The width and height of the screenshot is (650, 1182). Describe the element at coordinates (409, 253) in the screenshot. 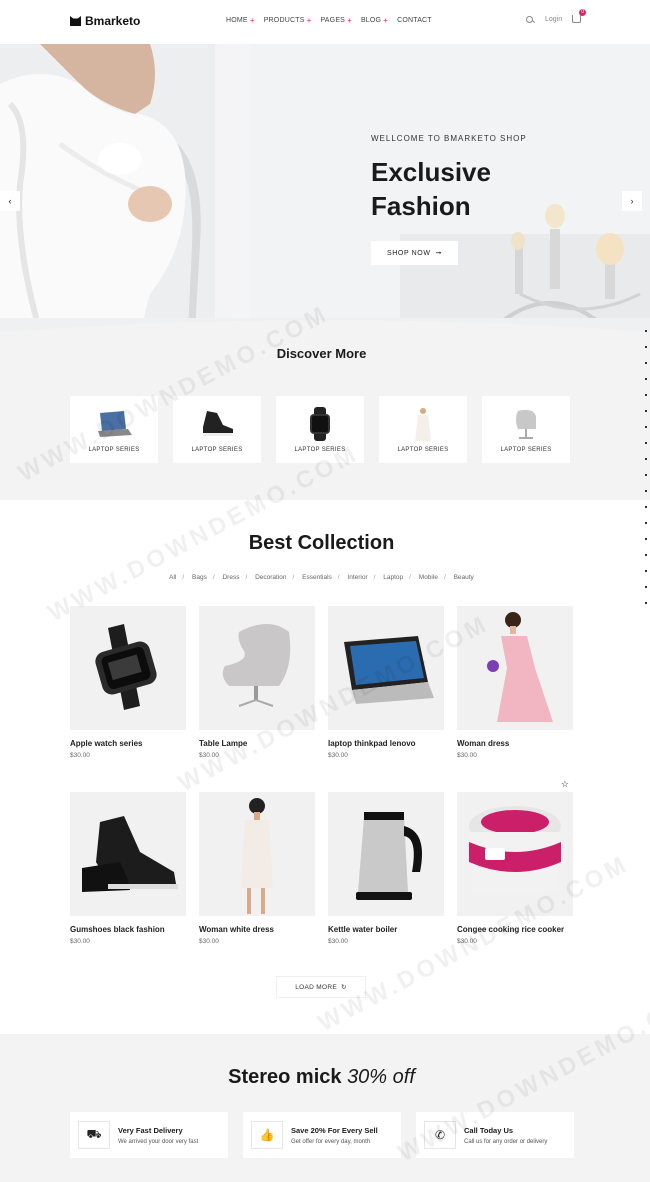

I see `button-label: SHOP NOW` at that location.